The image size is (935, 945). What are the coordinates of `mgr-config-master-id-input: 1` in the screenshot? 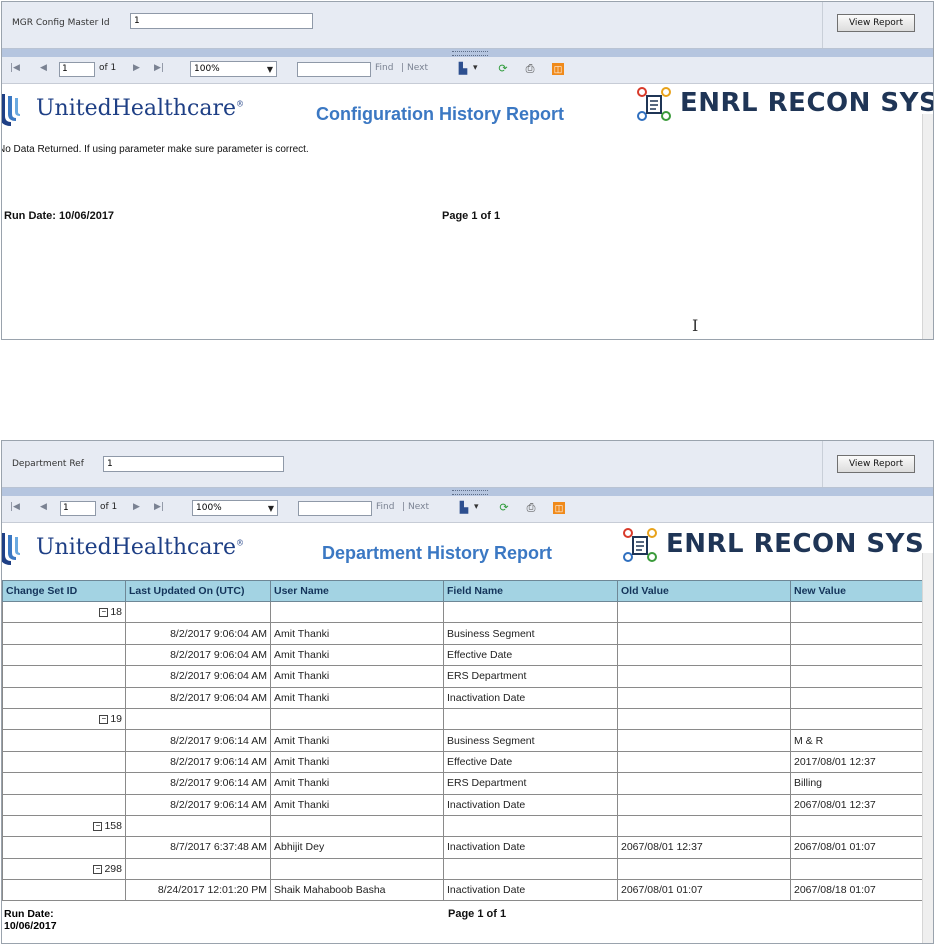 It's located at (221, 21).